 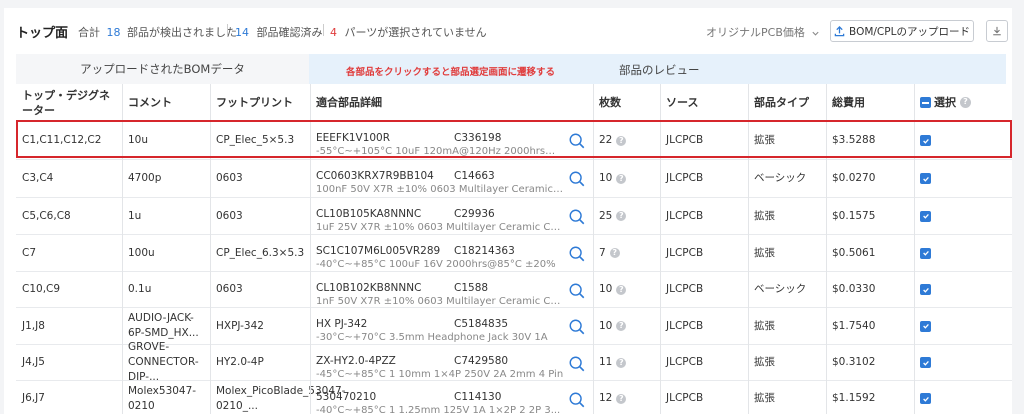 What do you see at coordinates (902, 31) in the screenshot?
I see `upload-bom-button: BOM/CPLのアップロード` at bounding box center [902, 31].